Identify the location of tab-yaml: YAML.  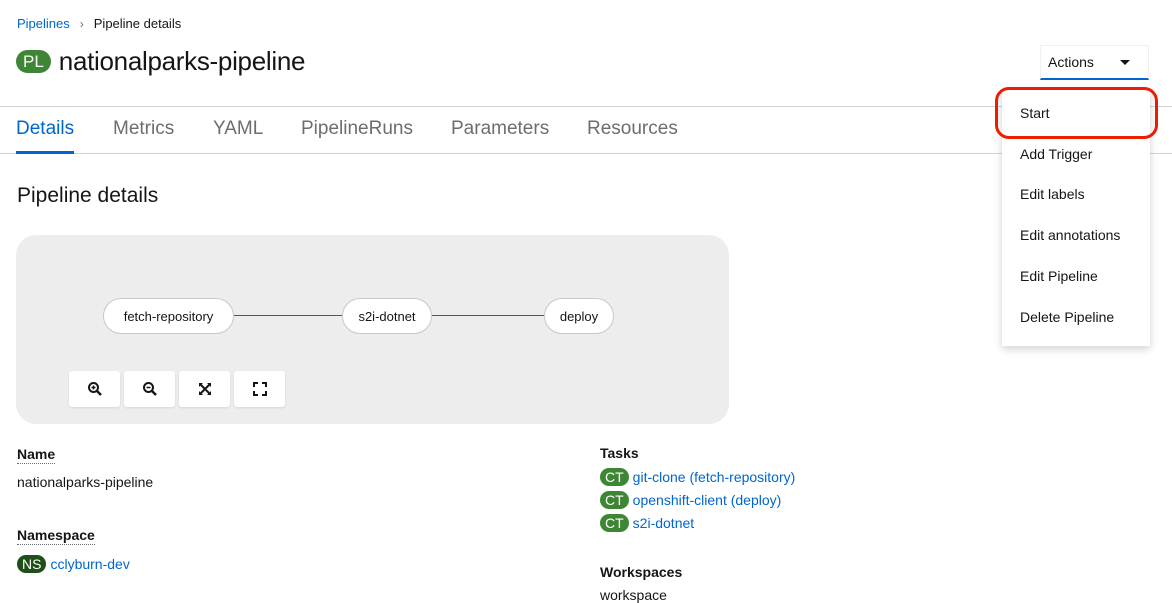
(238, 129).